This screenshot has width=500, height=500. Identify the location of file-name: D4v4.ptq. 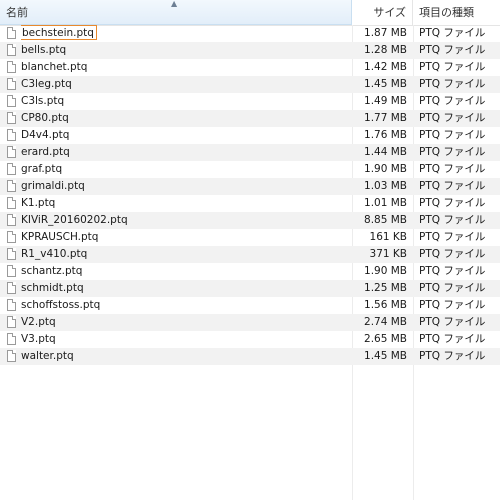
(45, 135).